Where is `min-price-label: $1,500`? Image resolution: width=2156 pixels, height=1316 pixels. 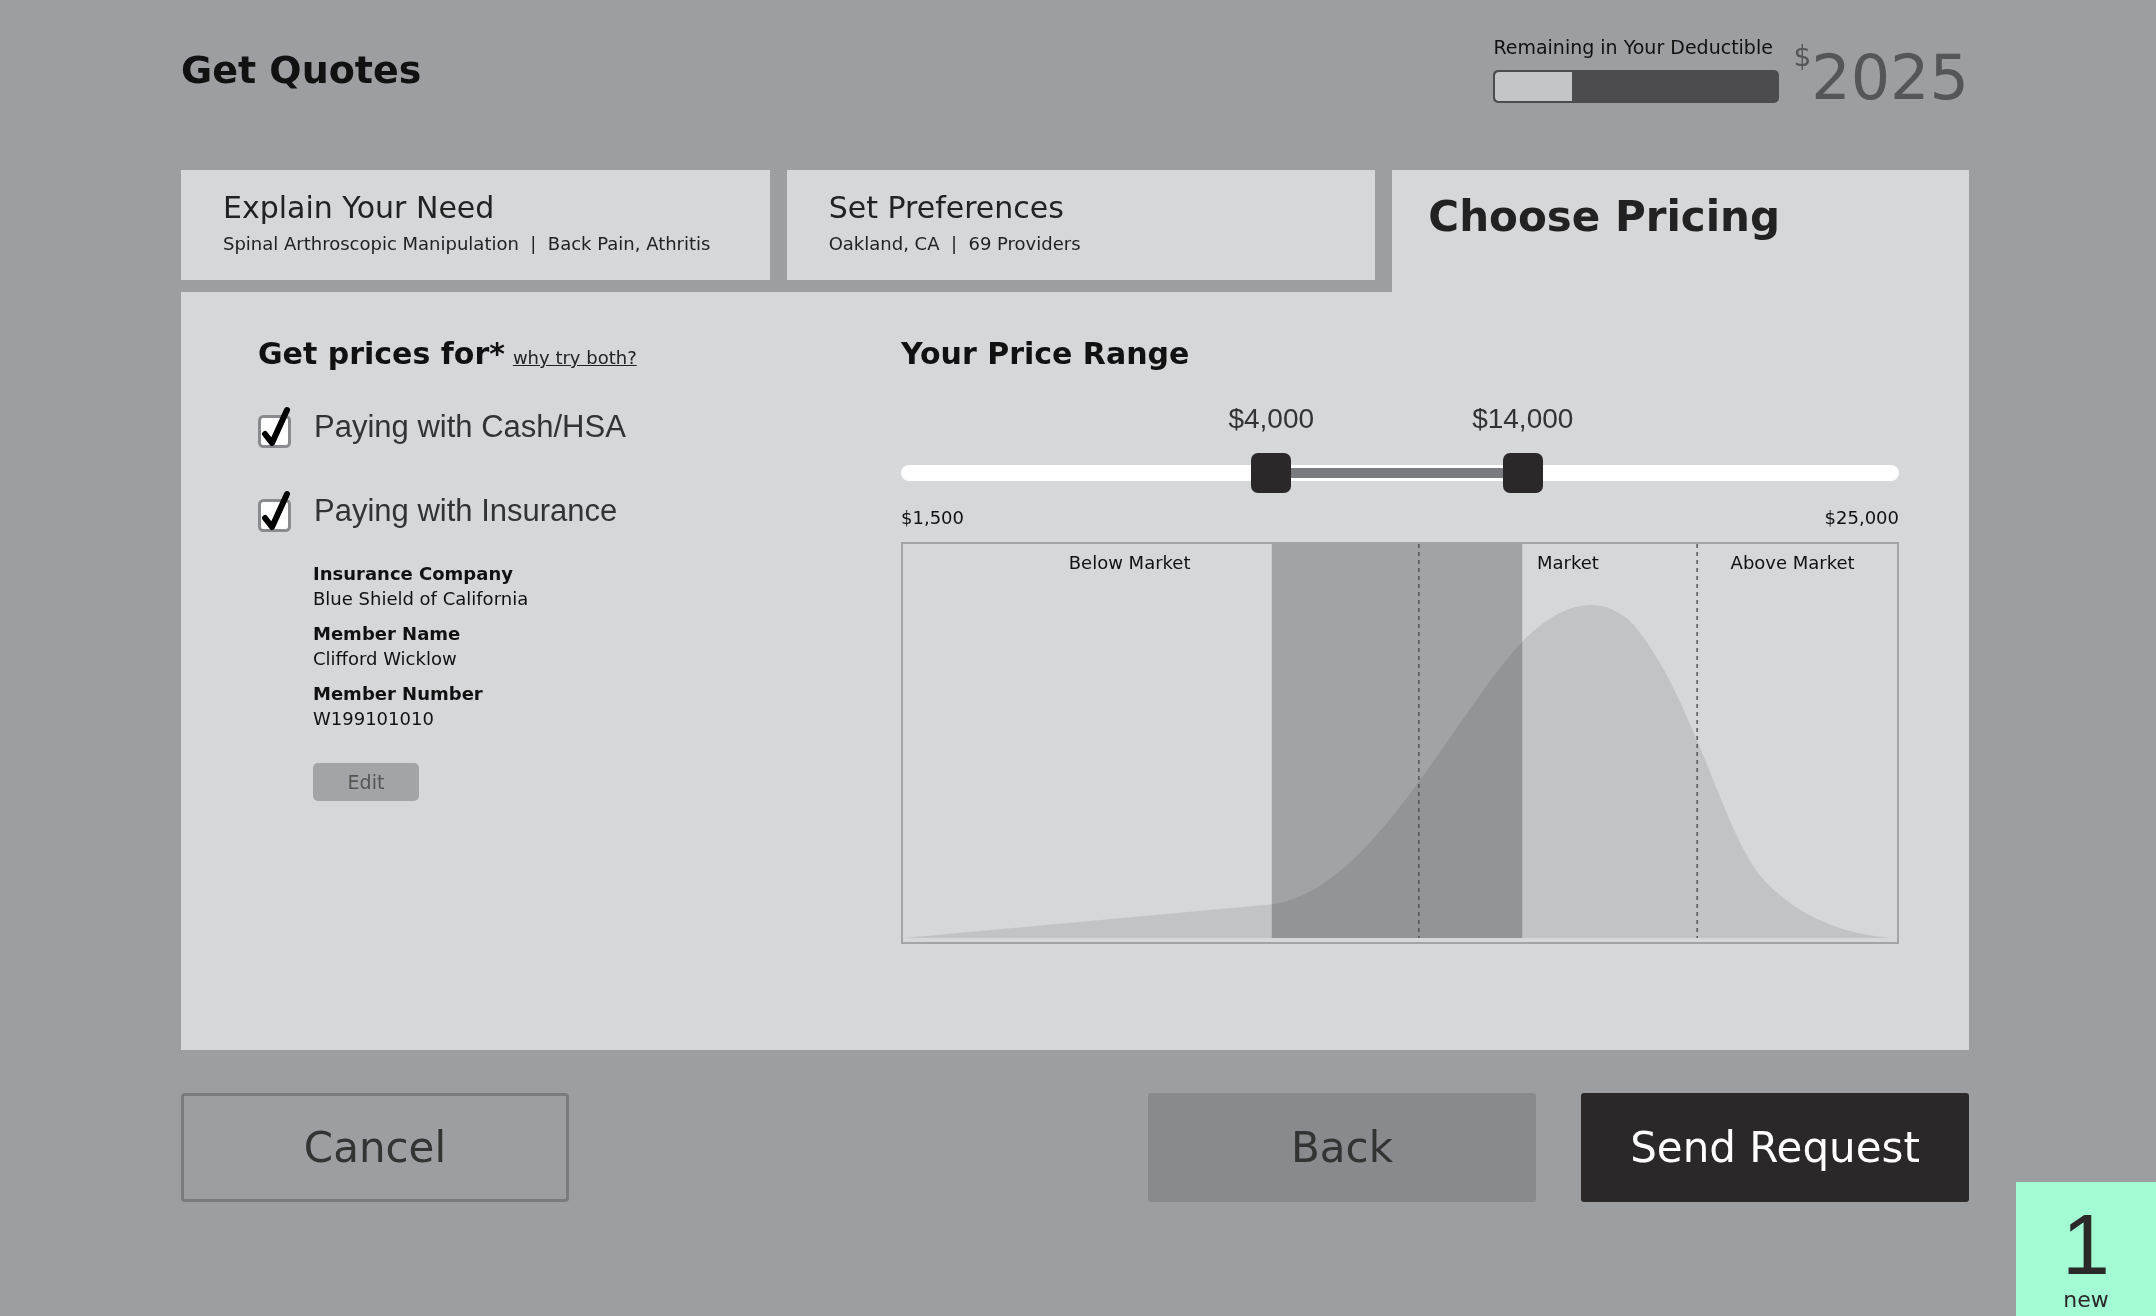
min-price-label: $1,500 is located at coordinates (932, 517).